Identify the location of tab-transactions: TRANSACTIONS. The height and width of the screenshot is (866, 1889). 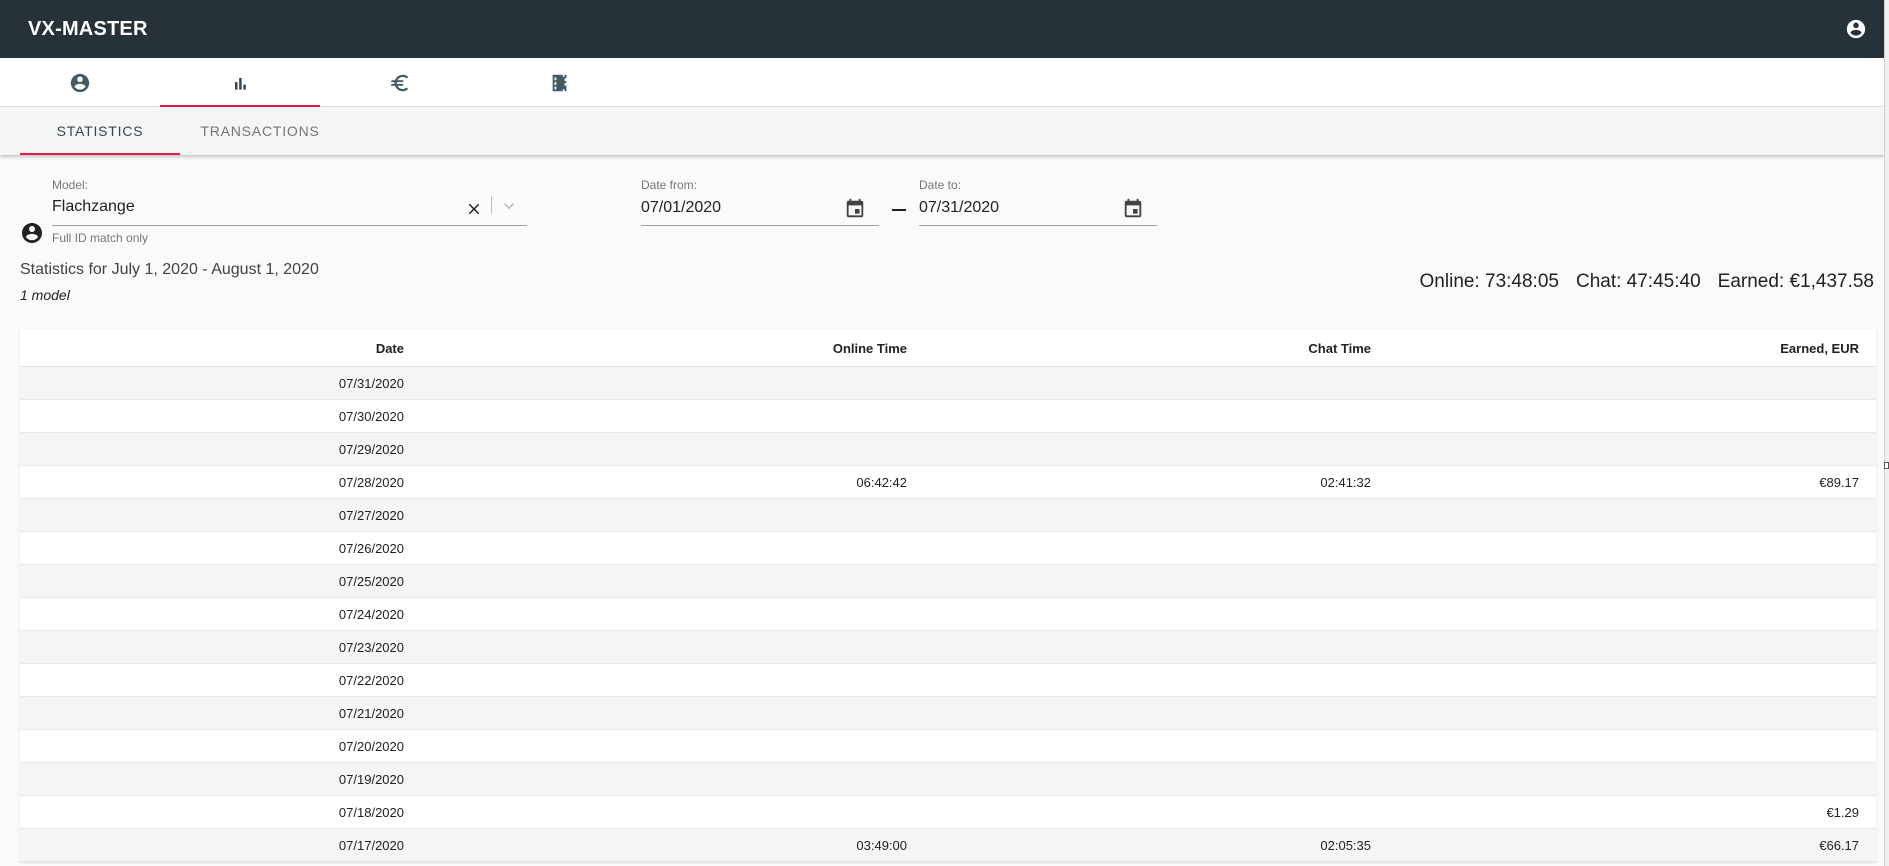
(260, 131).